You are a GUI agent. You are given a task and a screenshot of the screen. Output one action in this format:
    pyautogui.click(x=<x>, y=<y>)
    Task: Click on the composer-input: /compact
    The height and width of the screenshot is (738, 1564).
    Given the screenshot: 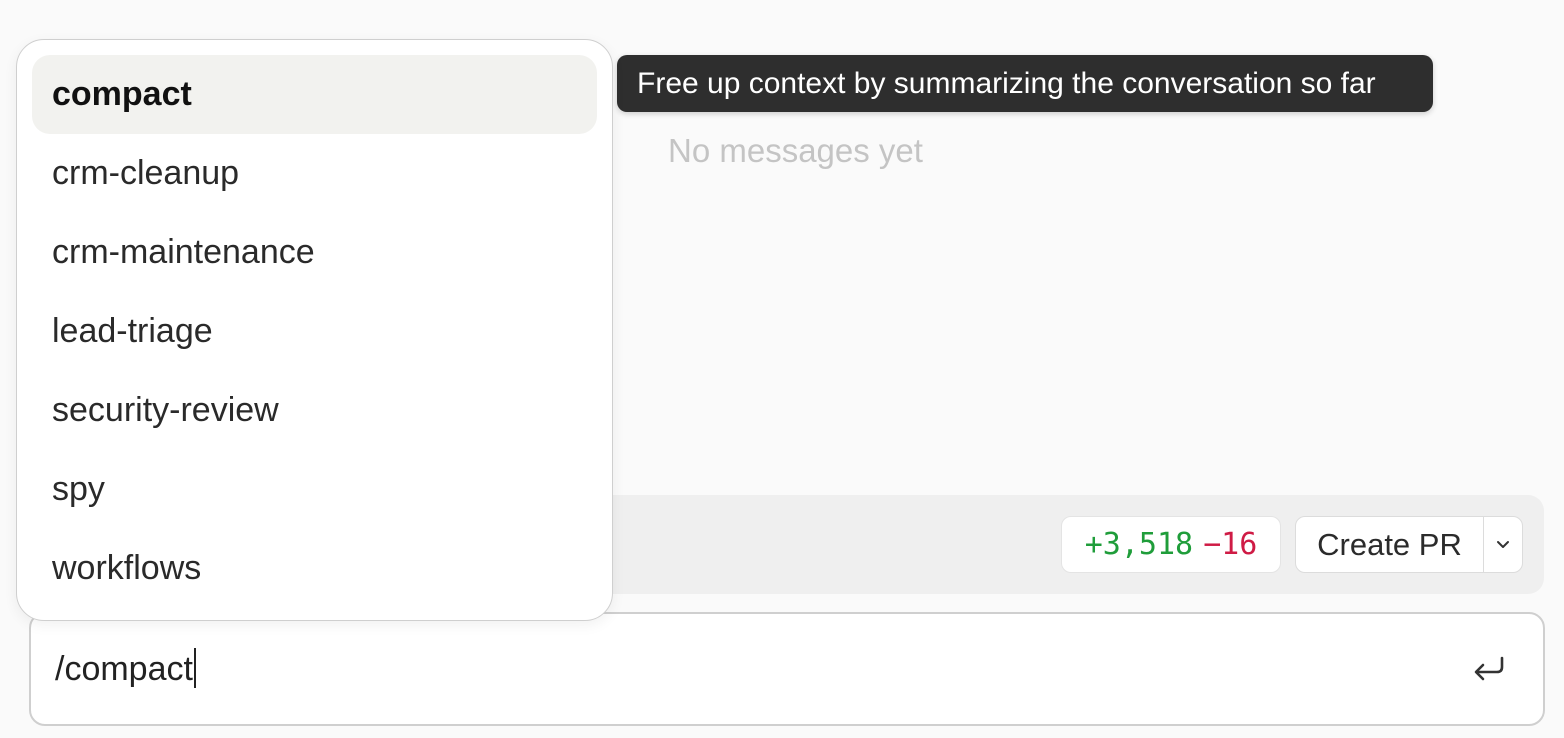 What is the action you would take?
    pyautogui.click(x=125, y=669)
    